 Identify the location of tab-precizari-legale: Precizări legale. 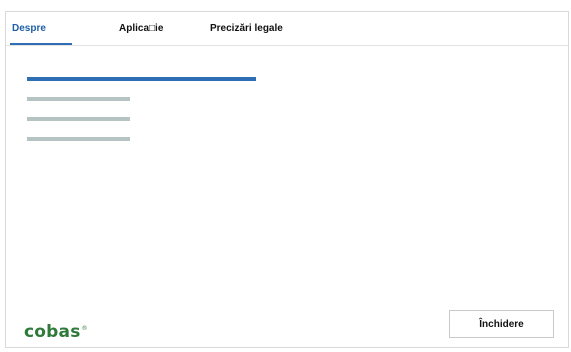
(246, 28).